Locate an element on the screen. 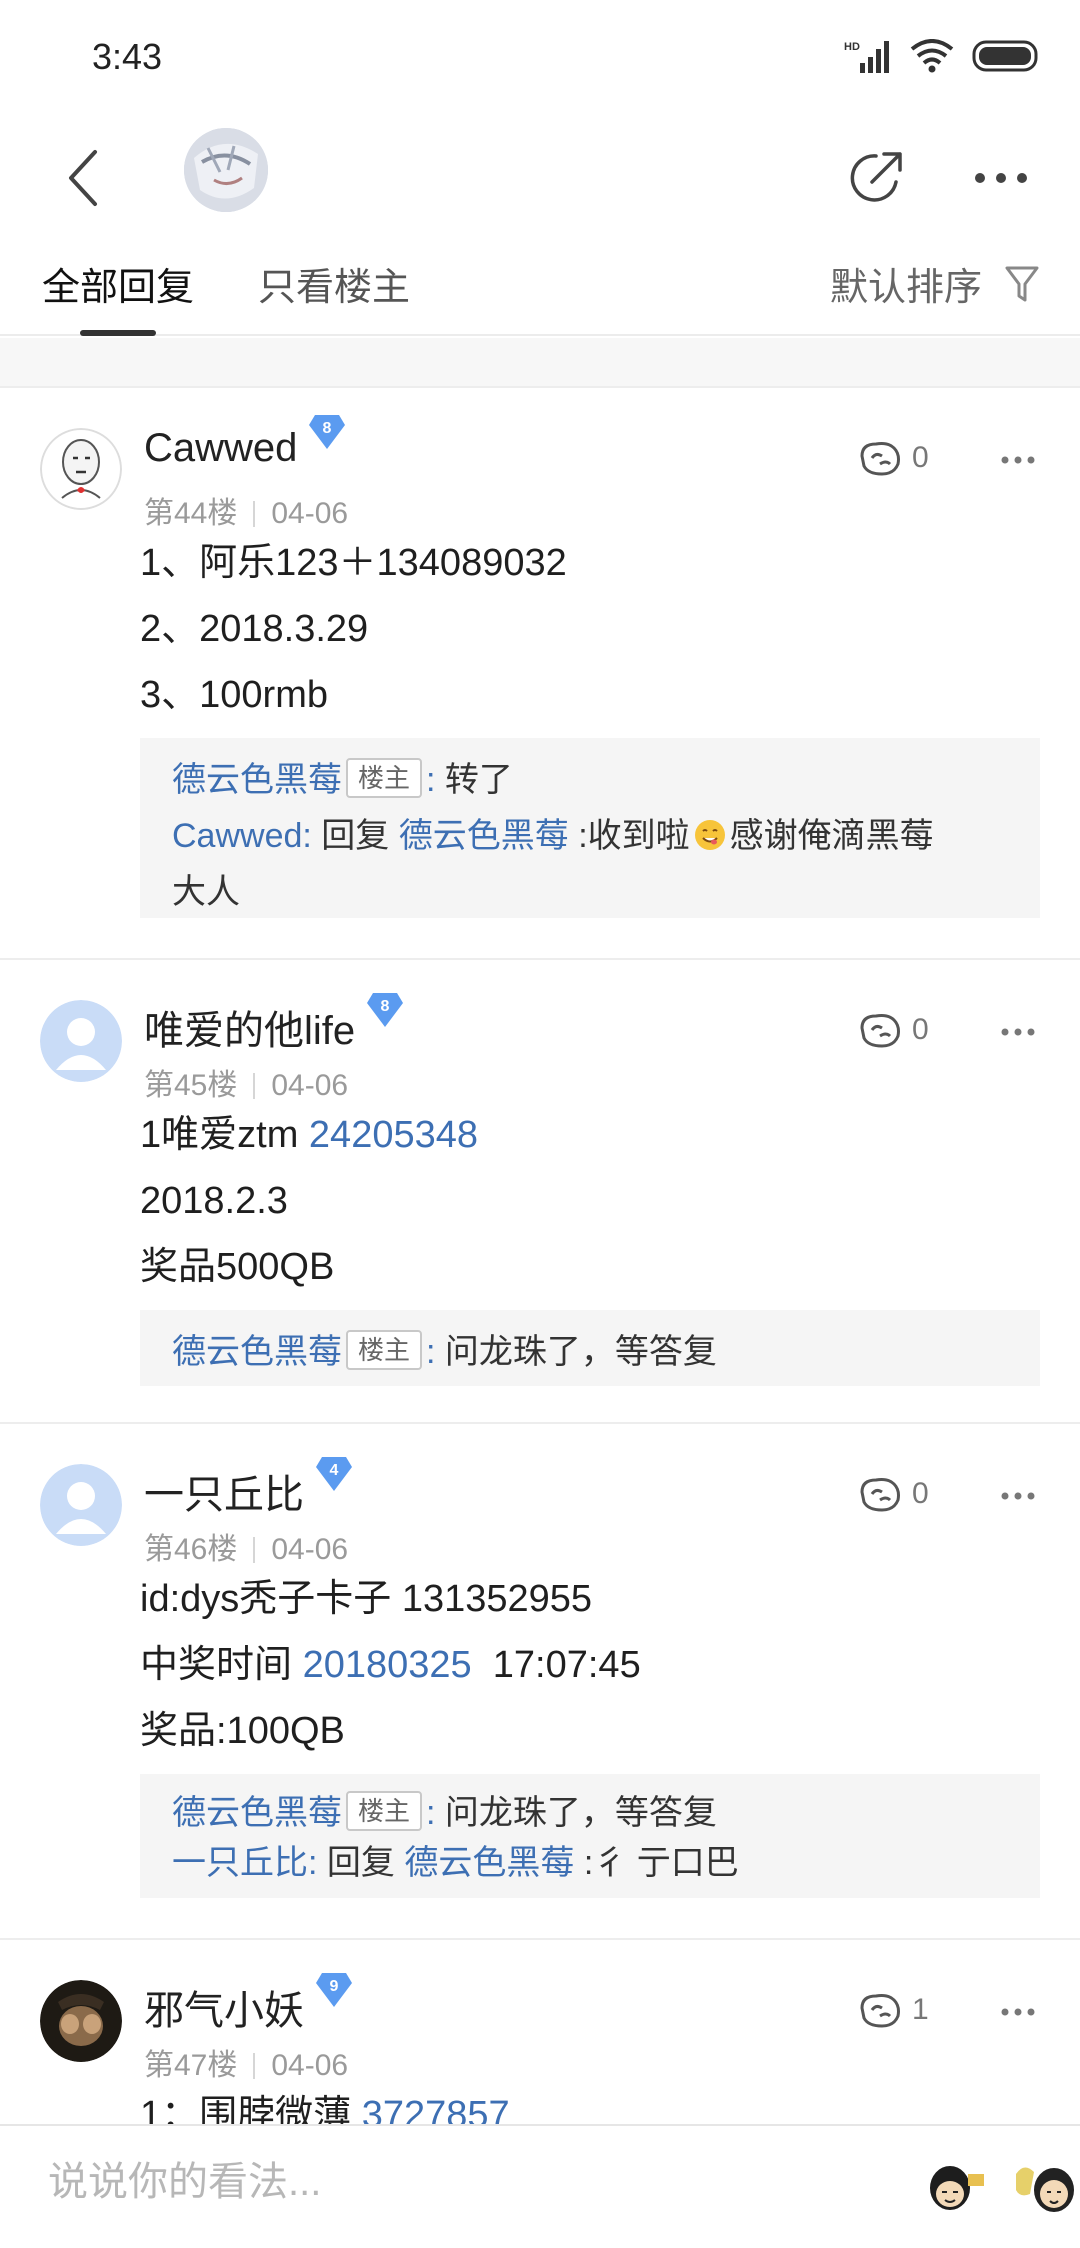 Image resolution: width=1080 pixels, height=2248 pixels. forum-avatar is located at coordinates (226, 170).